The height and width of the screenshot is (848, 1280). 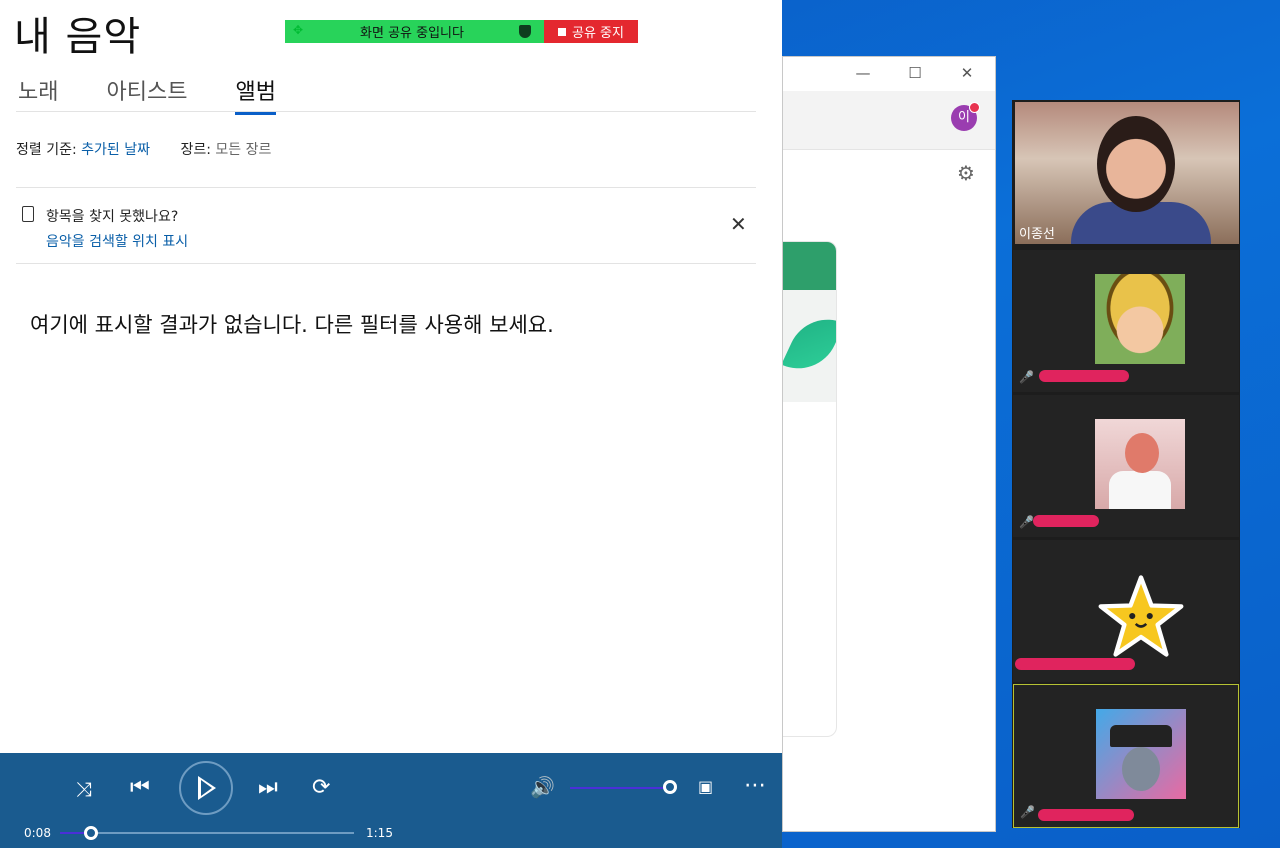 What do you see at coordinates (37, 833) in the screenshot?
I see `elapsed-time: 0:08` at bounding box center [37, 833].